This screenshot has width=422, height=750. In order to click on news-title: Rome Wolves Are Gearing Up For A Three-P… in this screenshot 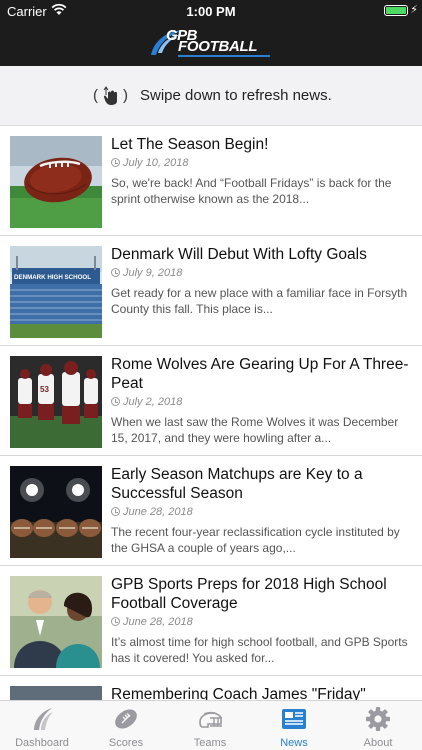, I will do `click(261, 374)`.